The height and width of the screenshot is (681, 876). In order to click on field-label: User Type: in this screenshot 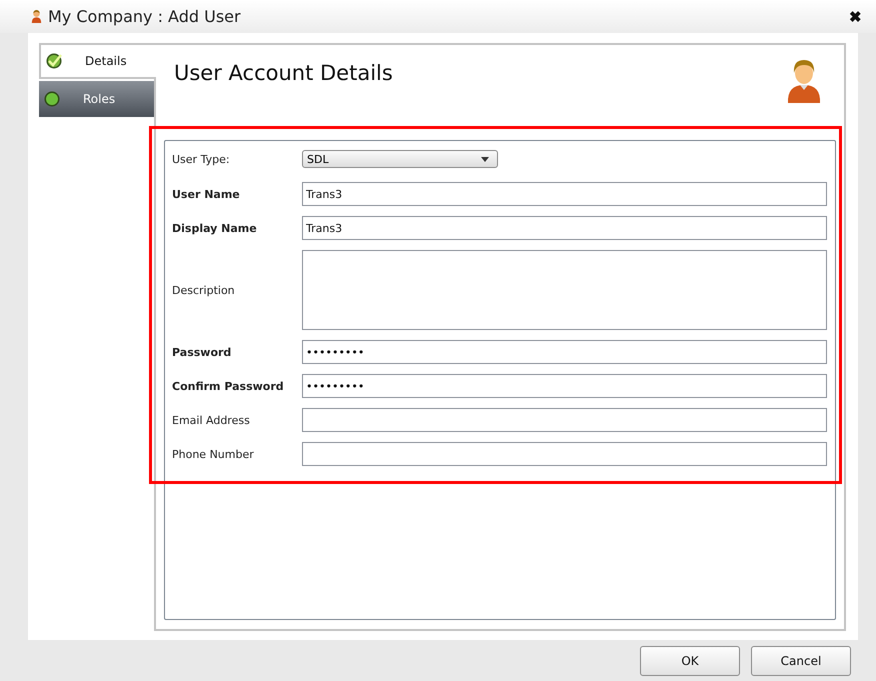, I will do `click(201, 159)`.